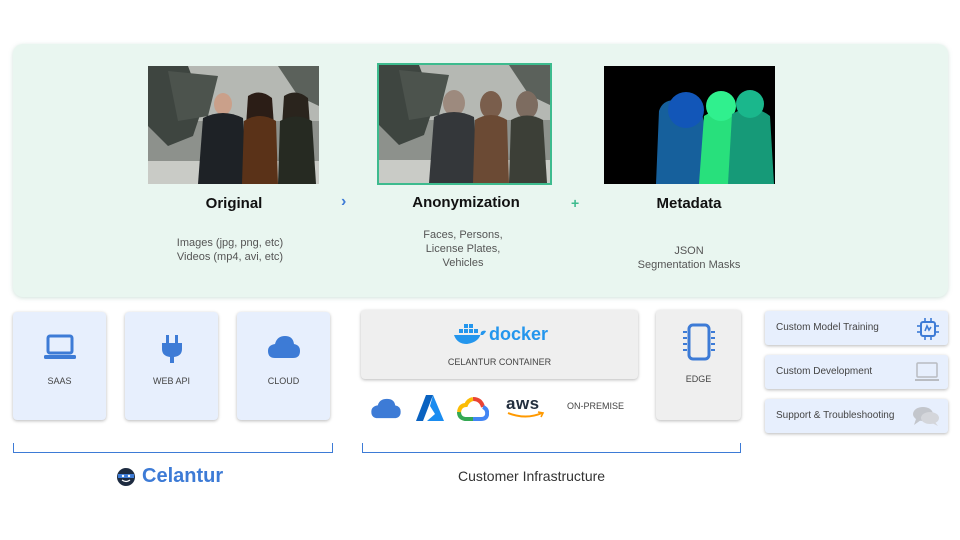 This screenshot has width=960, height=540. What do you see at coordinates (698, 342) in the screenshot?
I see `chip-icon` at bounding box center [698, 342].